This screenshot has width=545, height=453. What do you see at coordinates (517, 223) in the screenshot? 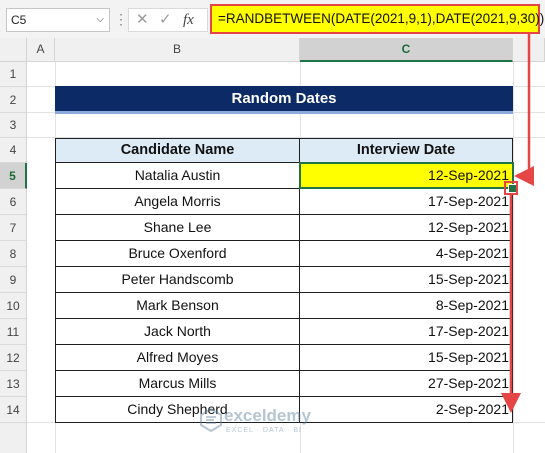
I see `annotation-arrows` at bounding box center [517, 223].